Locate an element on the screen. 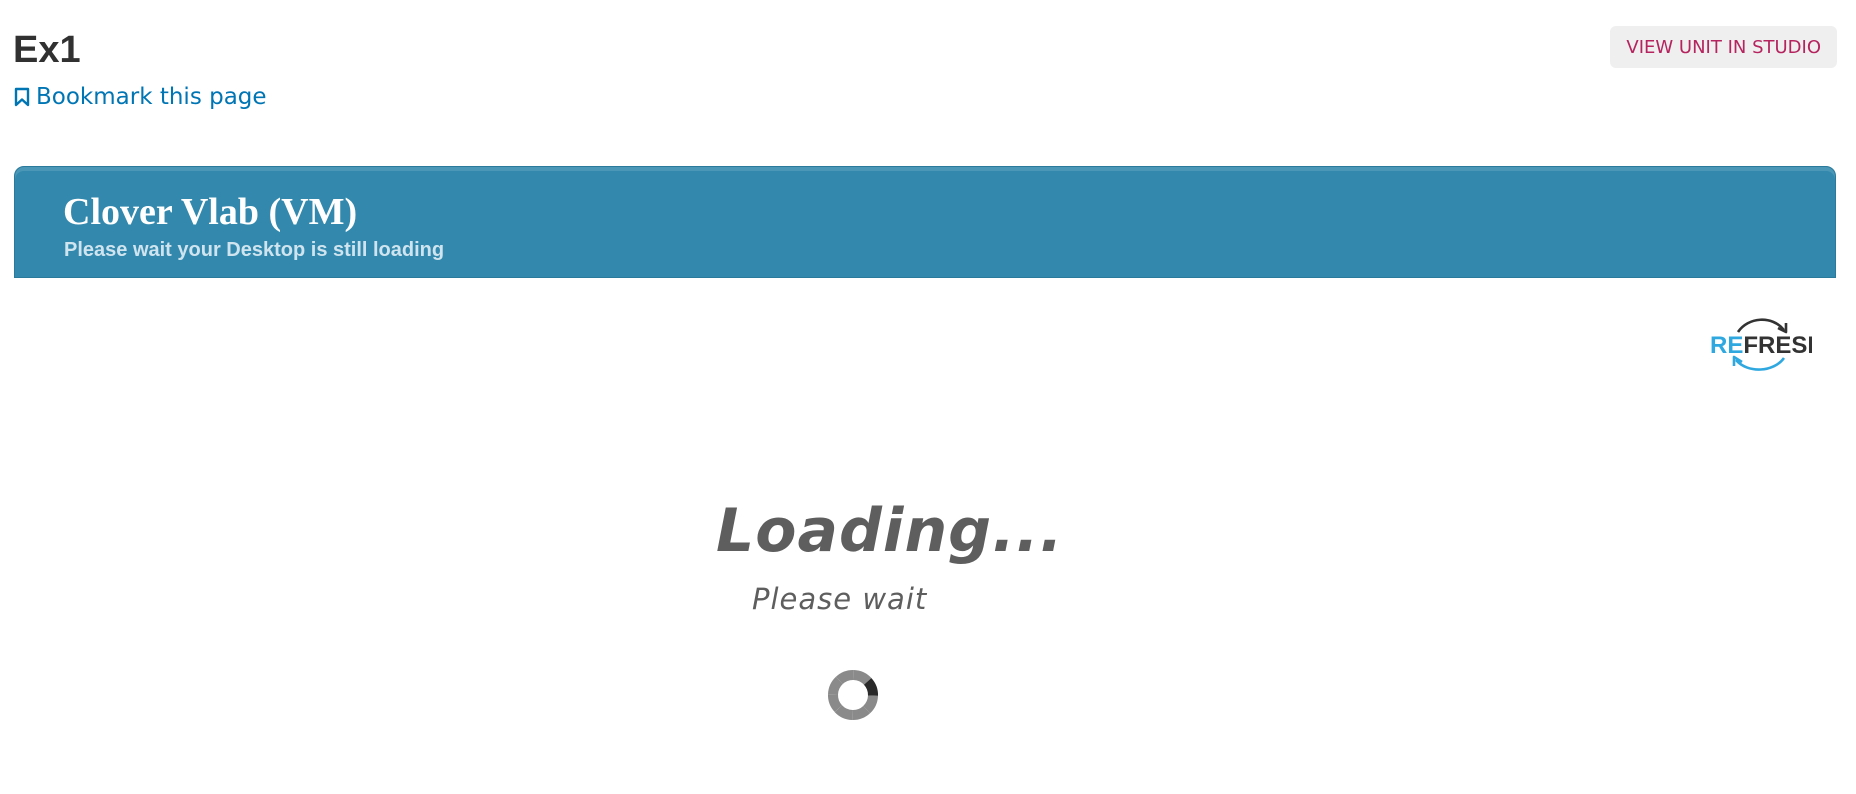  bookmark-icon is located at coordinates (22, 97).